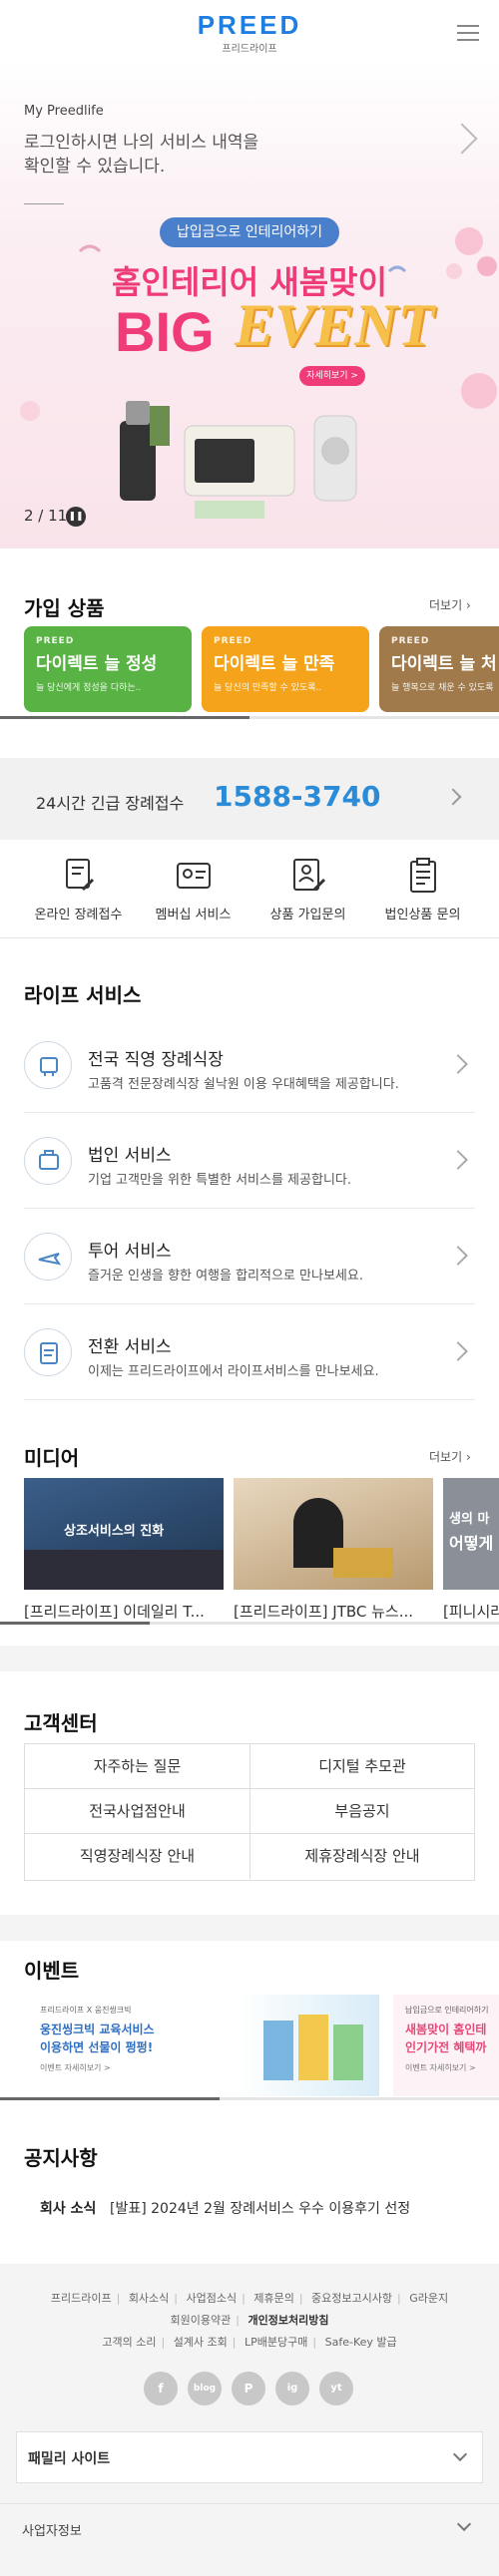  I want to click on footer-link: 고객의 소리, so click(129, 2342).